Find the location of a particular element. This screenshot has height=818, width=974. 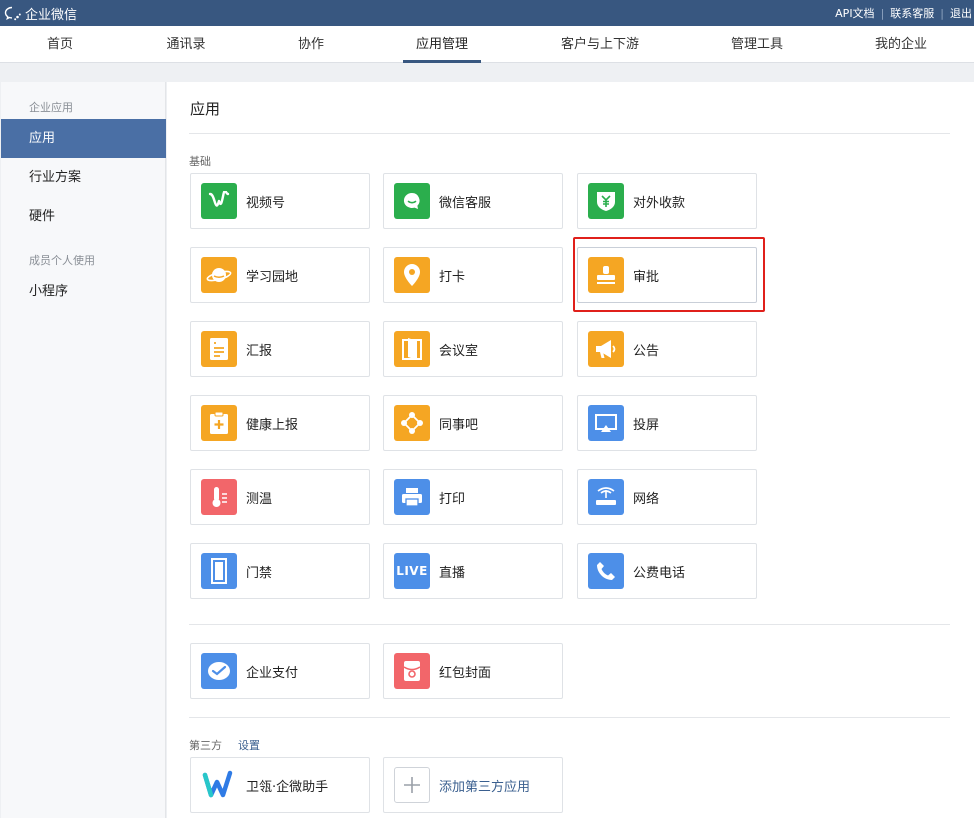

sidebar-item-hardware: 硬件 is located at coordinates (83, 216).